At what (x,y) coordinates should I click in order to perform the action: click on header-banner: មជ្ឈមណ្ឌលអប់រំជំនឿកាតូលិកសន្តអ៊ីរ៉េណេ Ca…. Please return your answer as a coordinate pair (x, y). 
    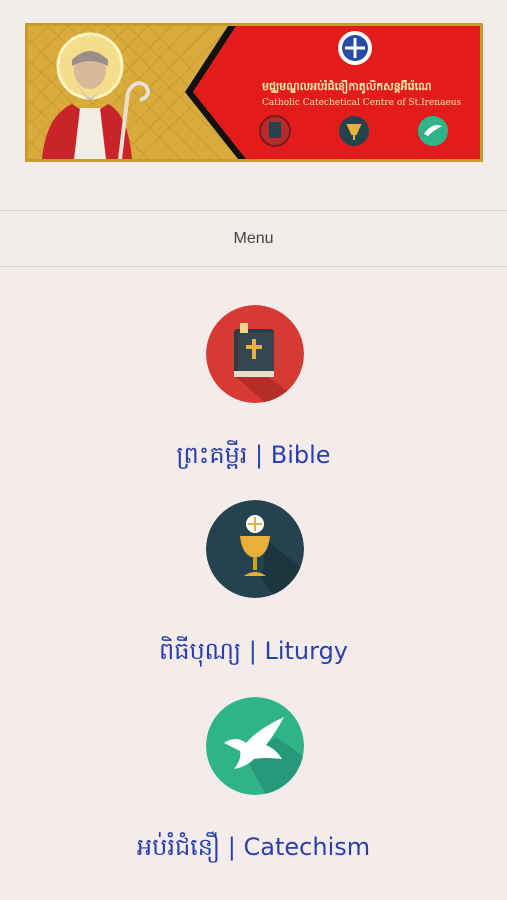
    Looking at the image, I should click on (254, 92).